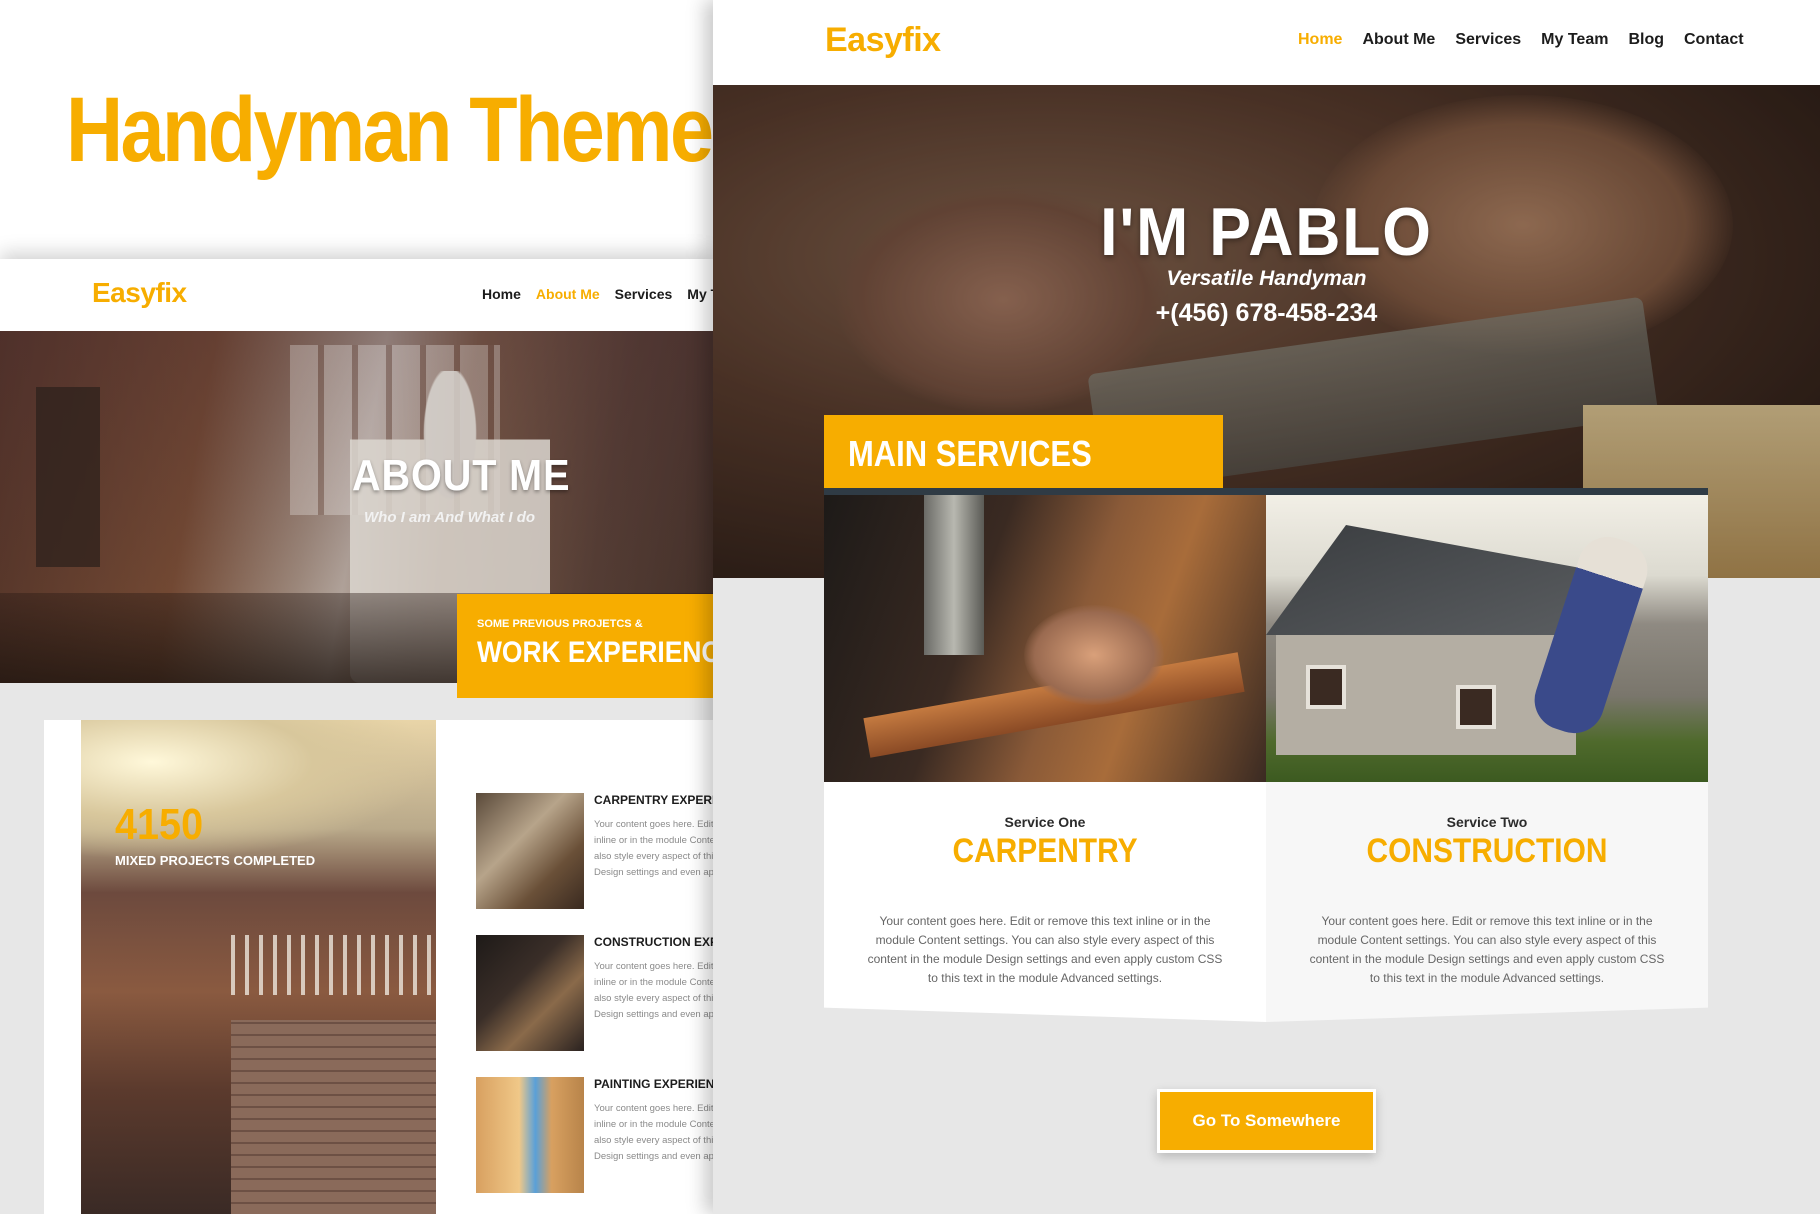 The height and width of the screenshot is (1214, 1820). What do you see at coordinates (1266, 232) in the screenshot?
I see `hero-title: I'M PABLO` at bounding box center [1266, 232].